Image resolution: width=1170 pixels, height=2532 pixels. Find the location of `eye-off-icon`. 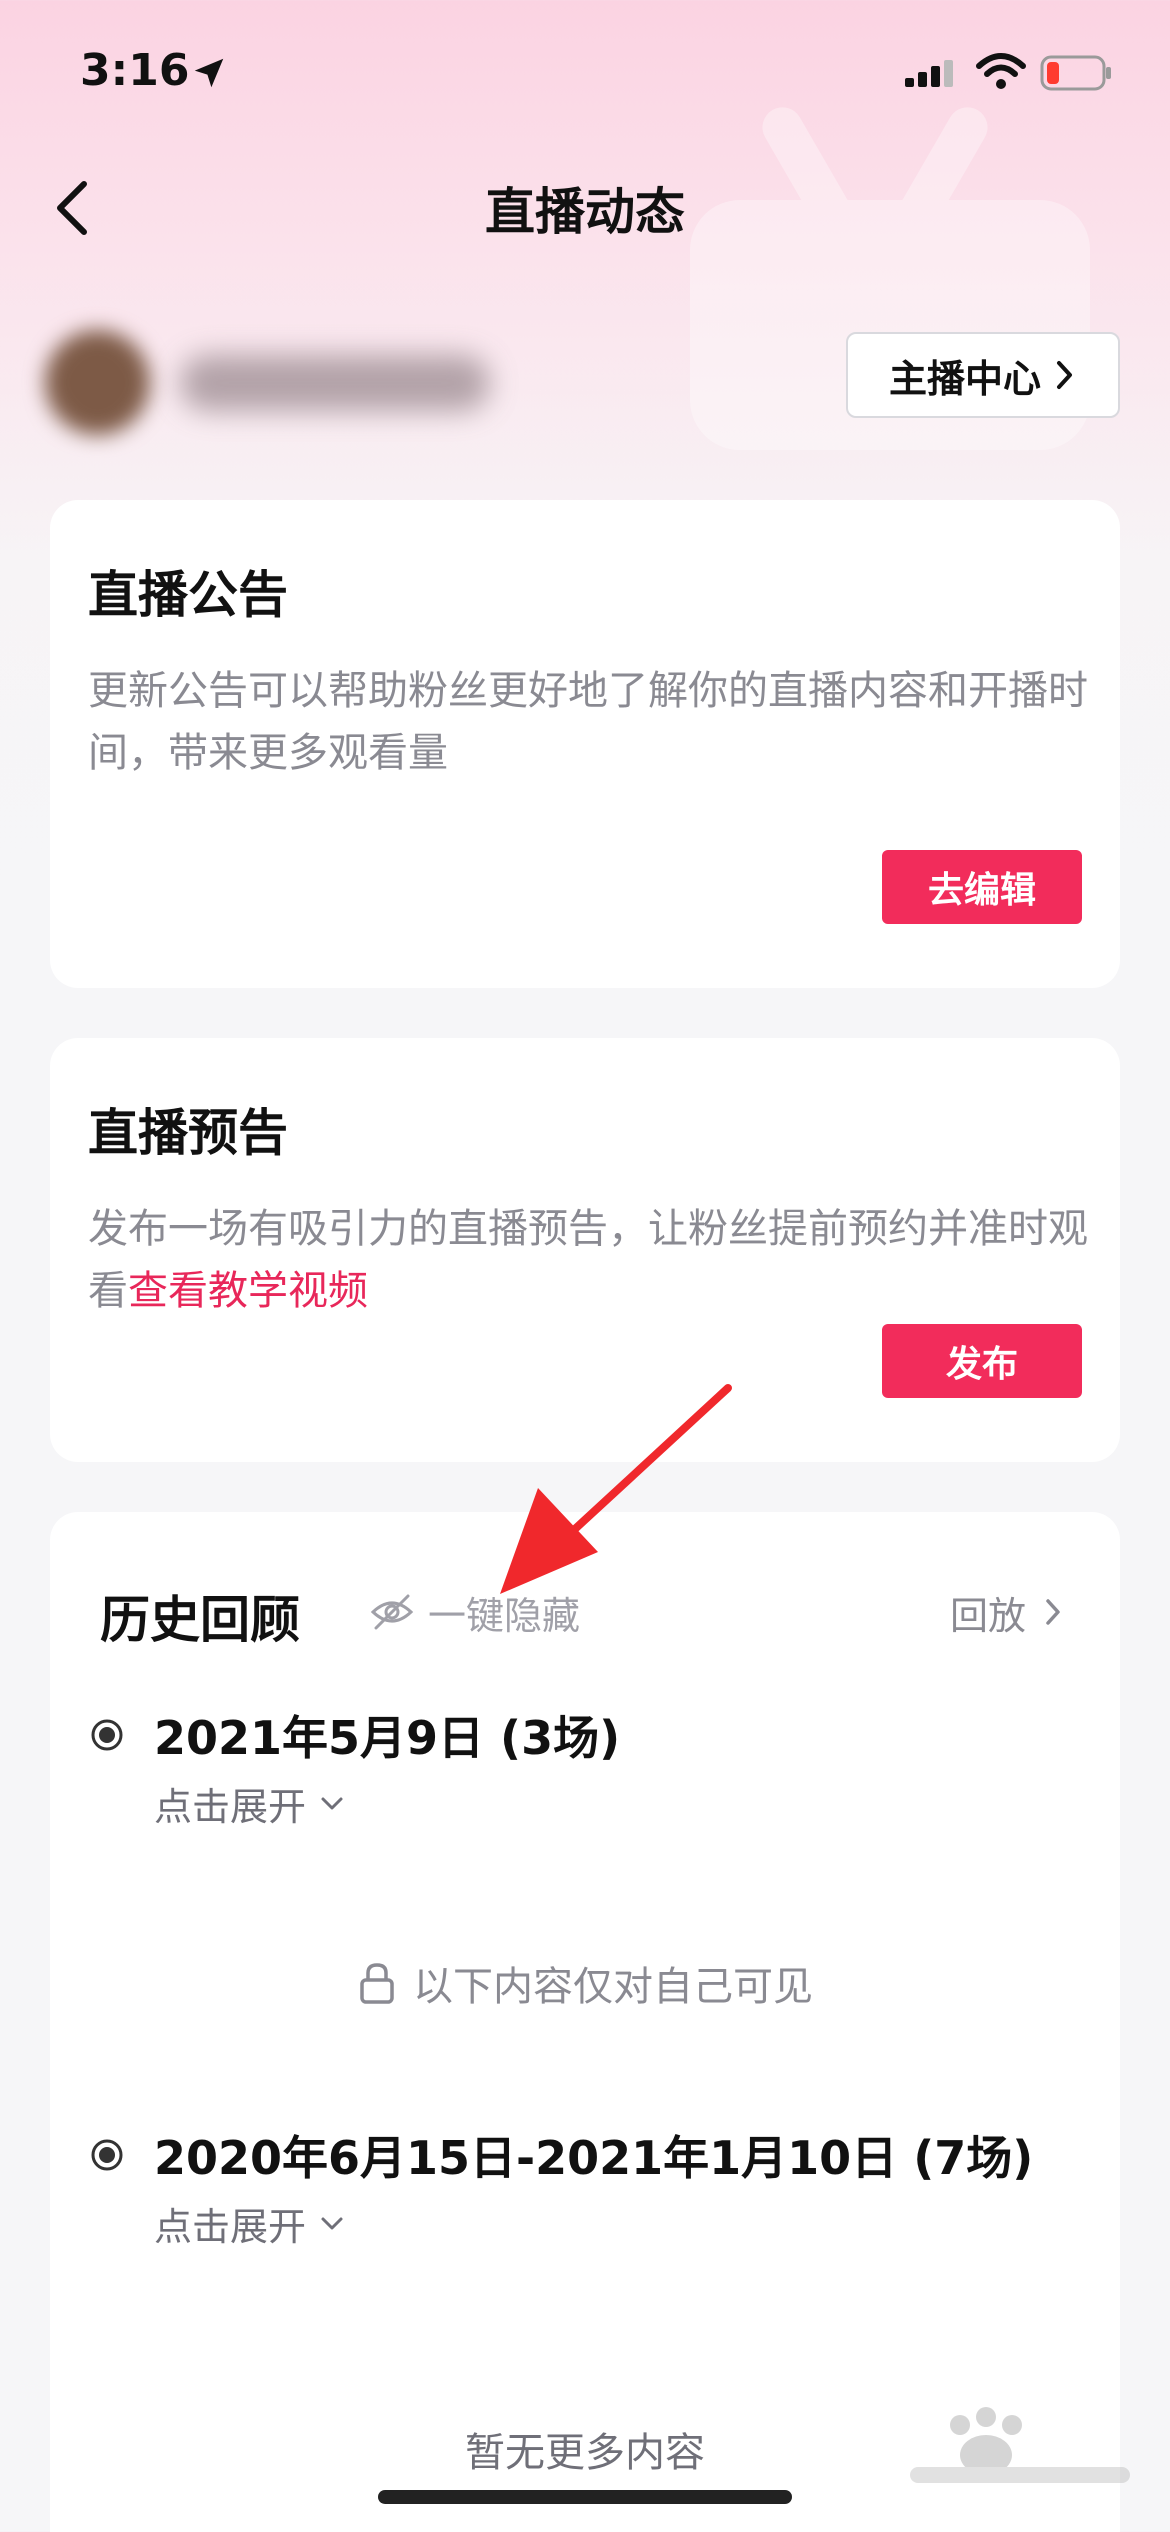

eye-off-icon is located at coordinates (392, 1612).